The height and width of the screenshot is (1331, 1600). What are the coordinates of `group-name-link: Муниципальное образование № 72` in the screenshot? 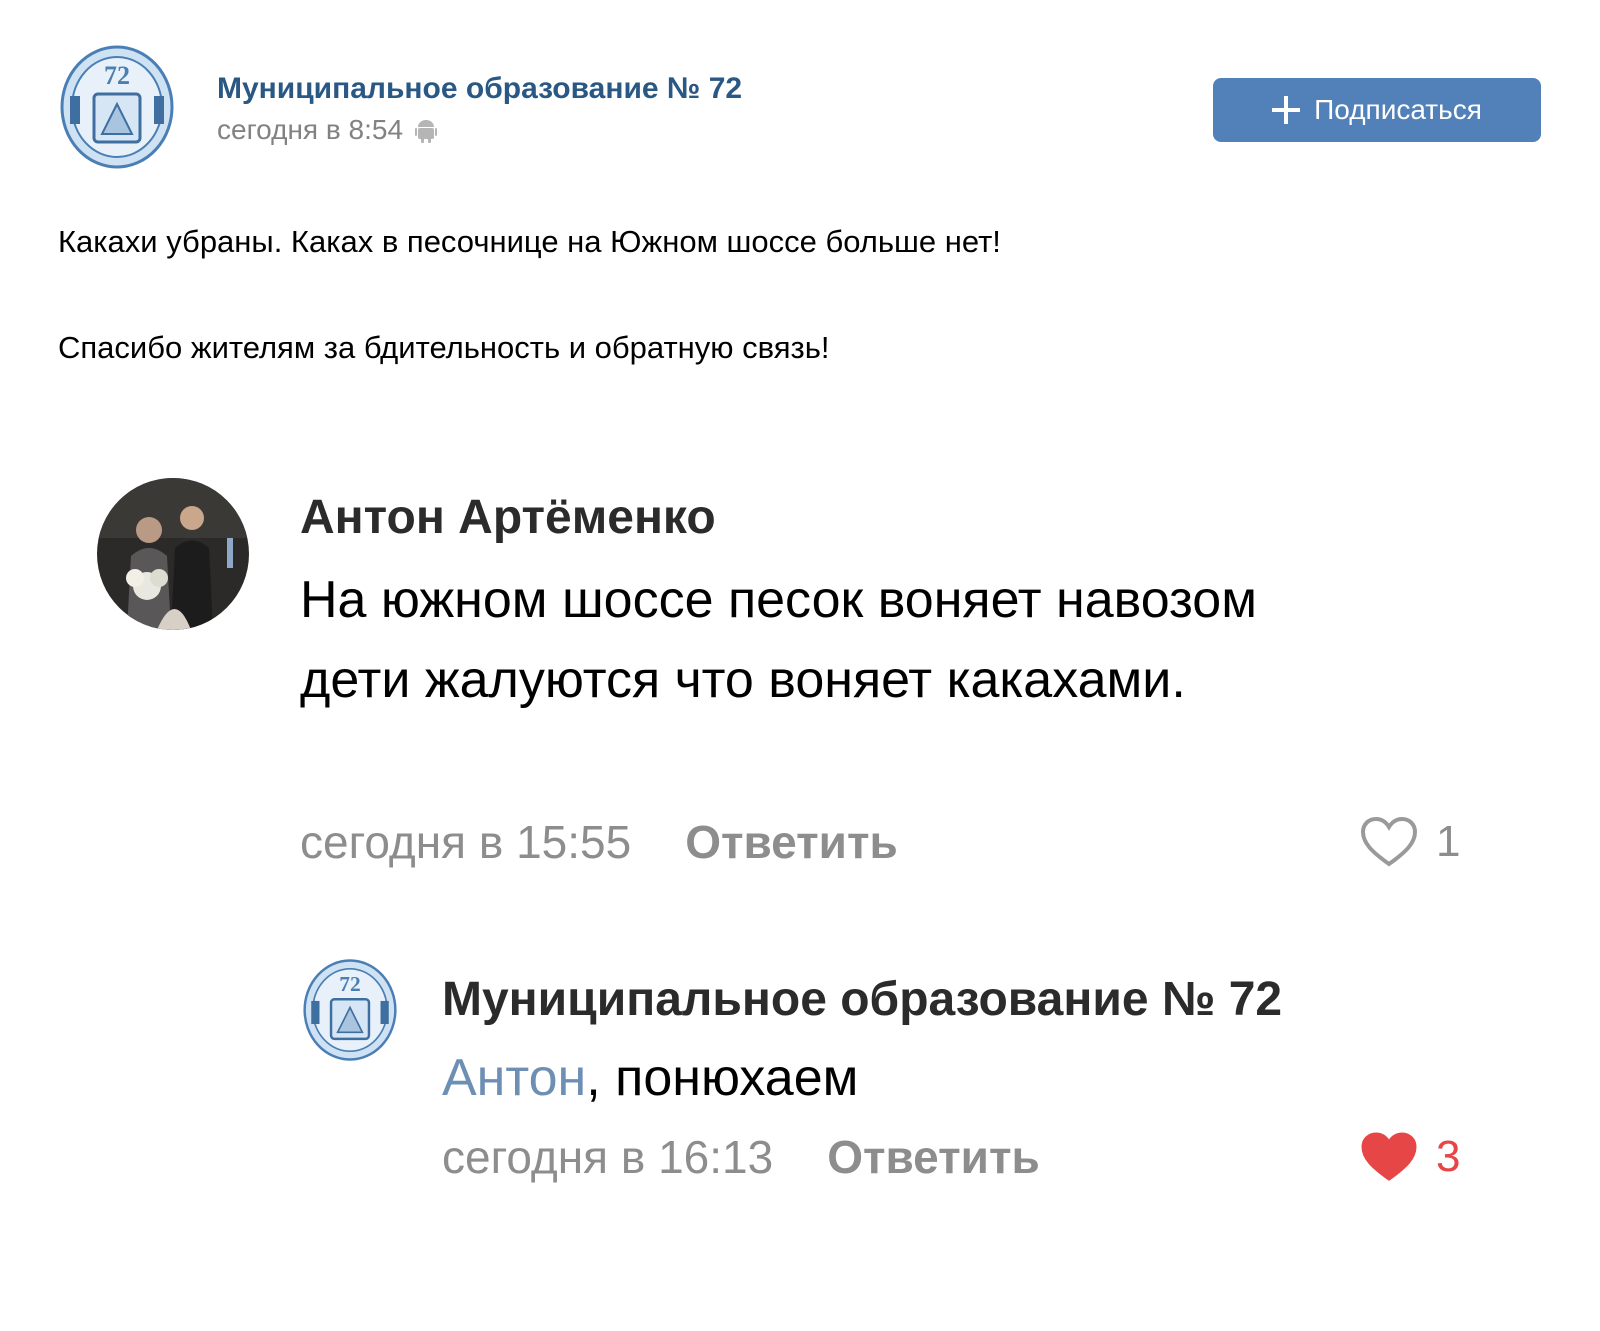 It's located at (479, 89).